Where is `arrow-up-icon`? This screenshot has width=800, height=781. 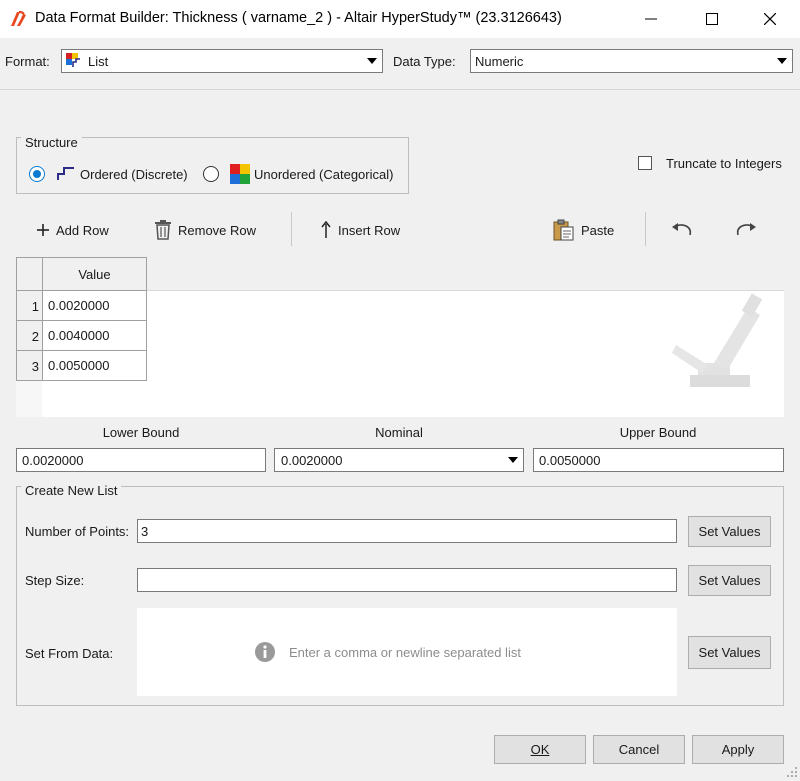 arrow-up-icon is located at coordinates (326, 229).